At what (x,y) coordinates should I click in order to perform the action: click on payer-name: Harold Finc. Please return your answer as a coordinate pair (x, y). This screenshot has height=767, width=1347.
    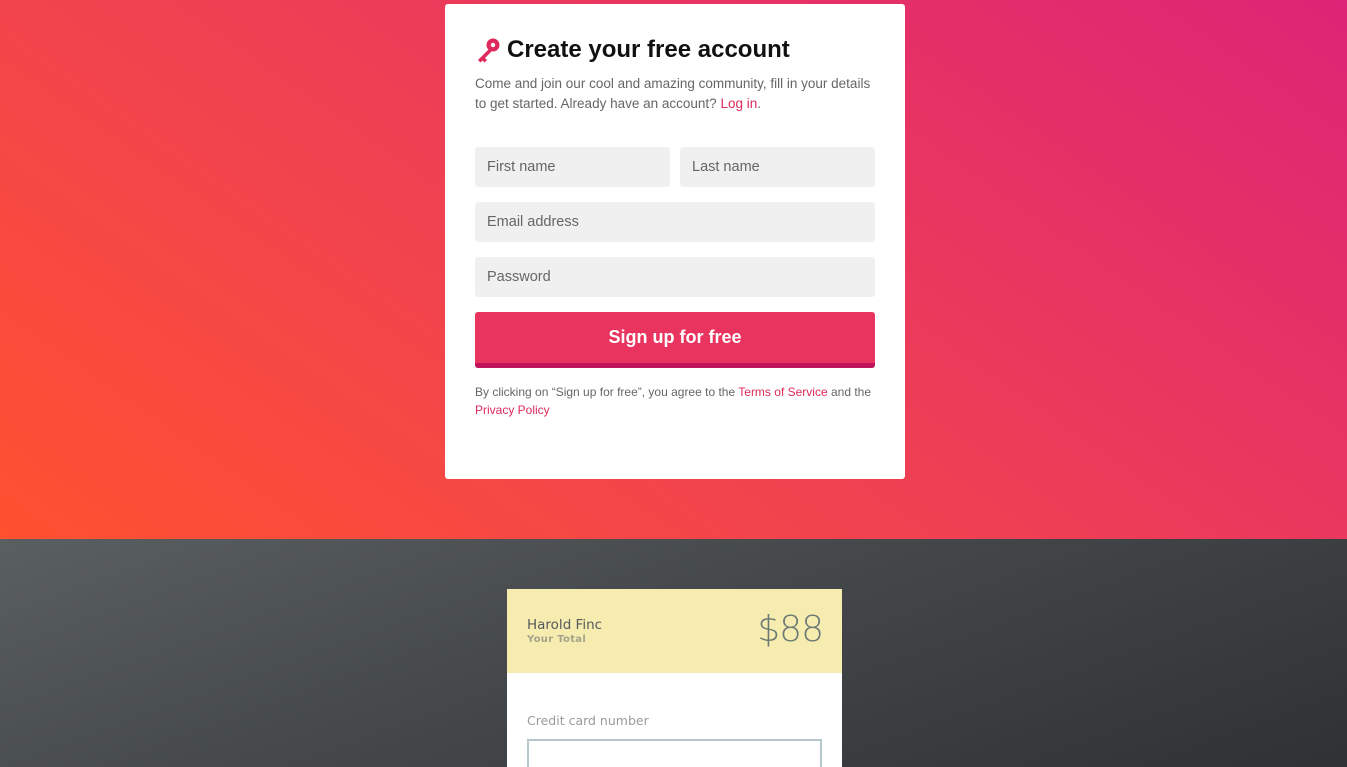
    Looking at the image, I should click on (565, 625).